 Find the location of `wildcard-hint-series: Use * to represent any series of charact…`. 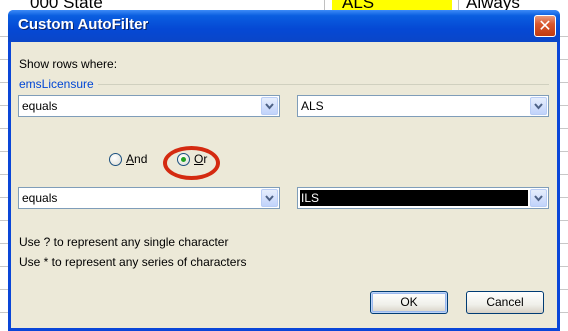

wildcard-hint-series: Use * to represent any series of charact… is located at coordinates (133, 262).